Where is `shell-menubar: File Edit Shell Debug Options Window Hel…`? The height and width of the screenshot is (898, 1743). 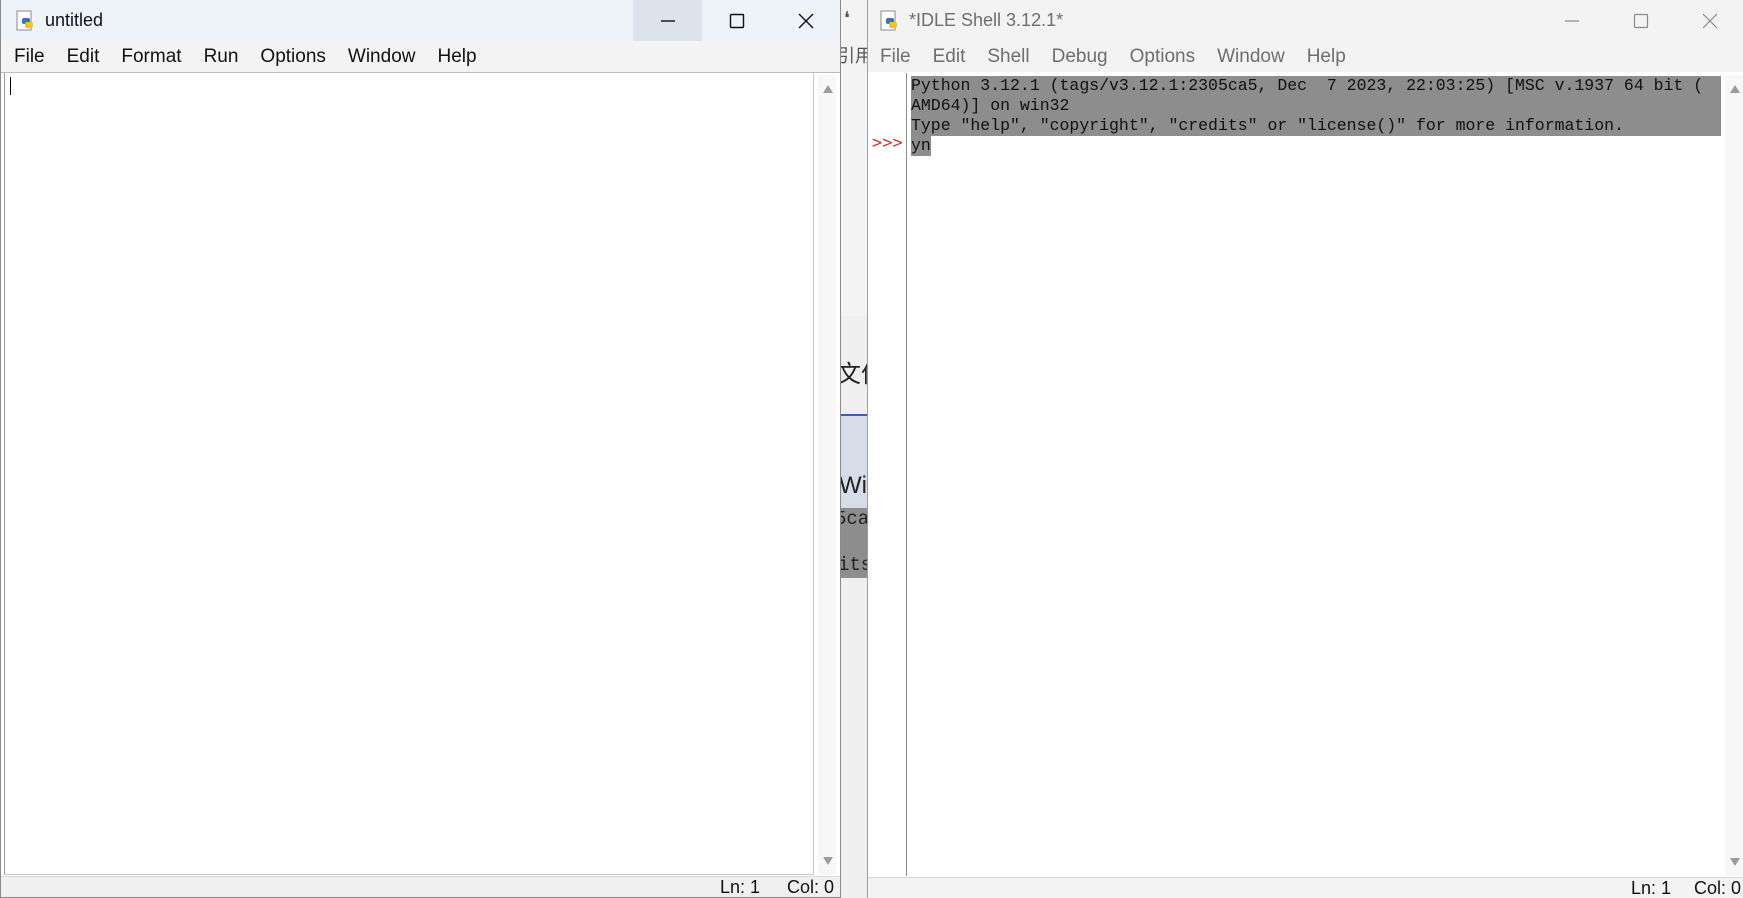
shell-menubar: File Edit Shell Debug Options Window Hel… is located at coordinates (1305, 56).